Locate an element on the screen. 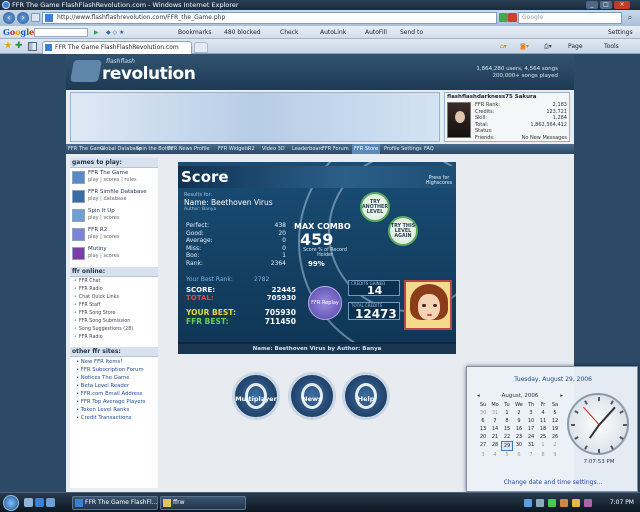  sidebar-site-link: • Notices The Game is located at coordinates (114, 378).